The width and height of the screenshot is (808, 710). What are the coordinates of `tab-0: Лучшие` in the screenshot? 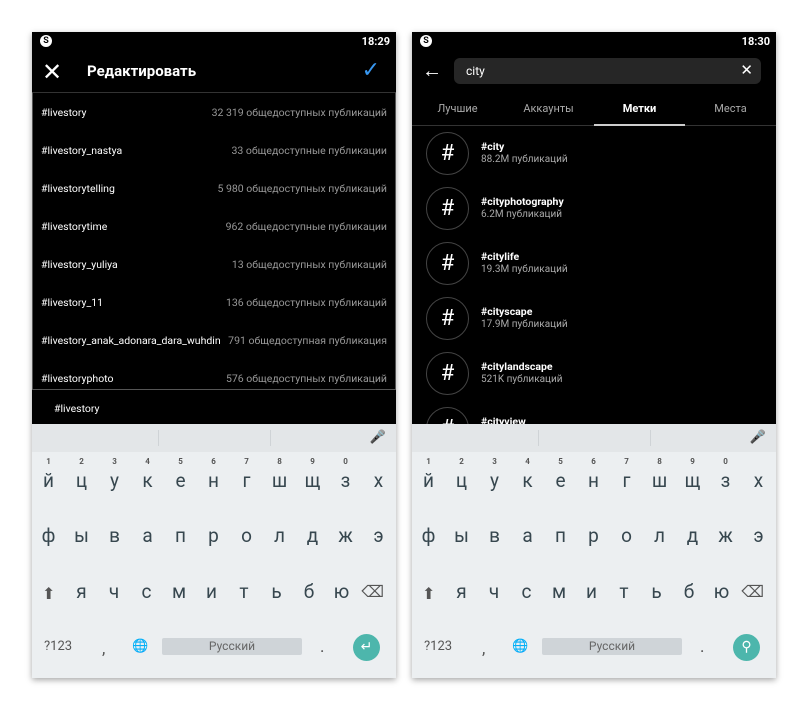 It's located at (457, 110).